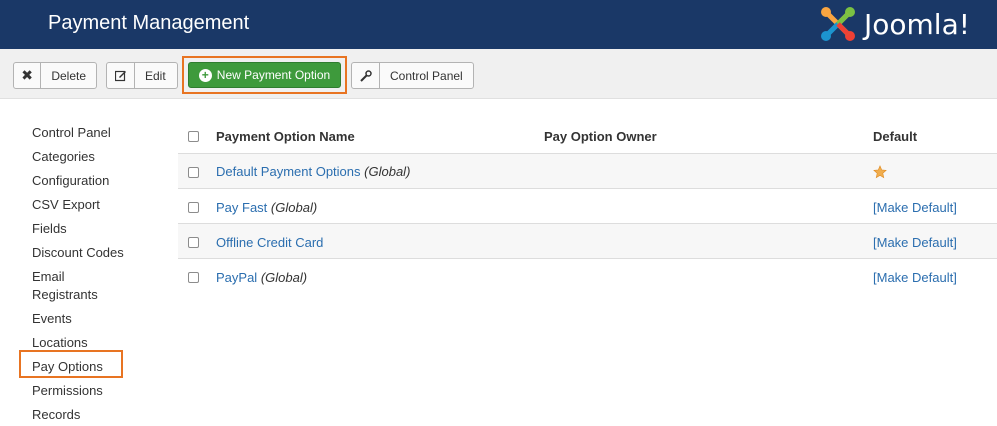 The image size is (997, 426). I want to click on edit-button-label: Edit, so click(155, 75).